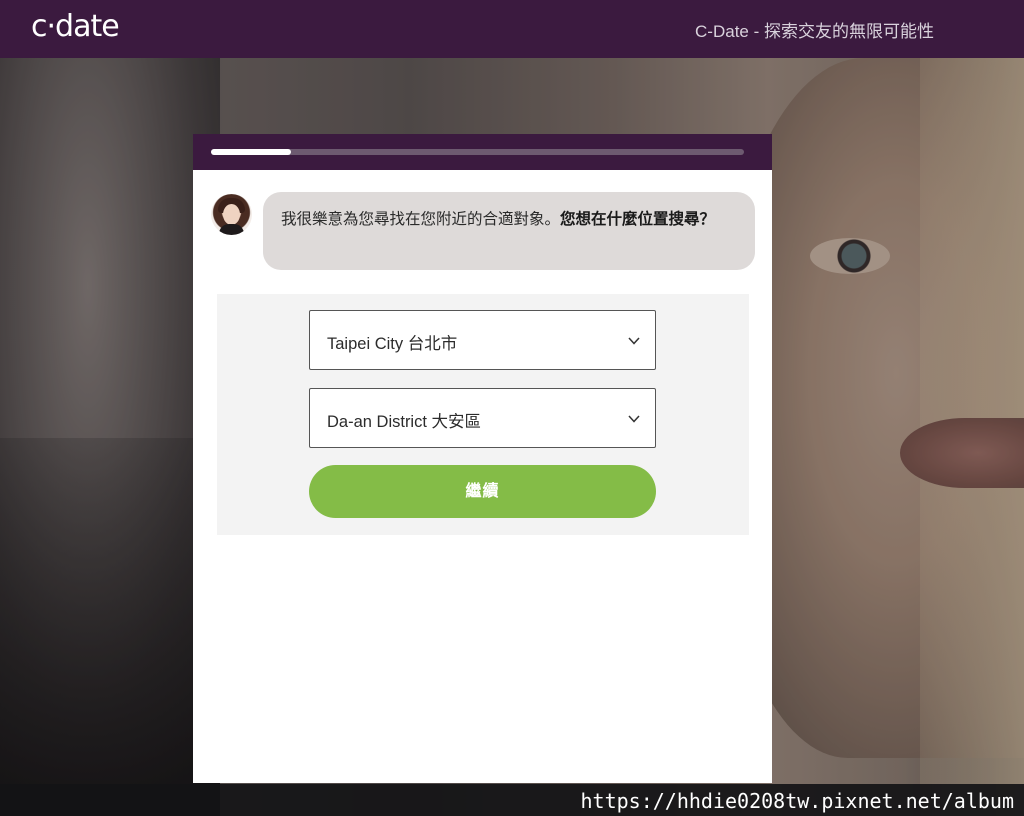  Describe the element at coordinates (392, 344) in the screenshot. I see `city-select-value: Taipei City 台北市` at that location.